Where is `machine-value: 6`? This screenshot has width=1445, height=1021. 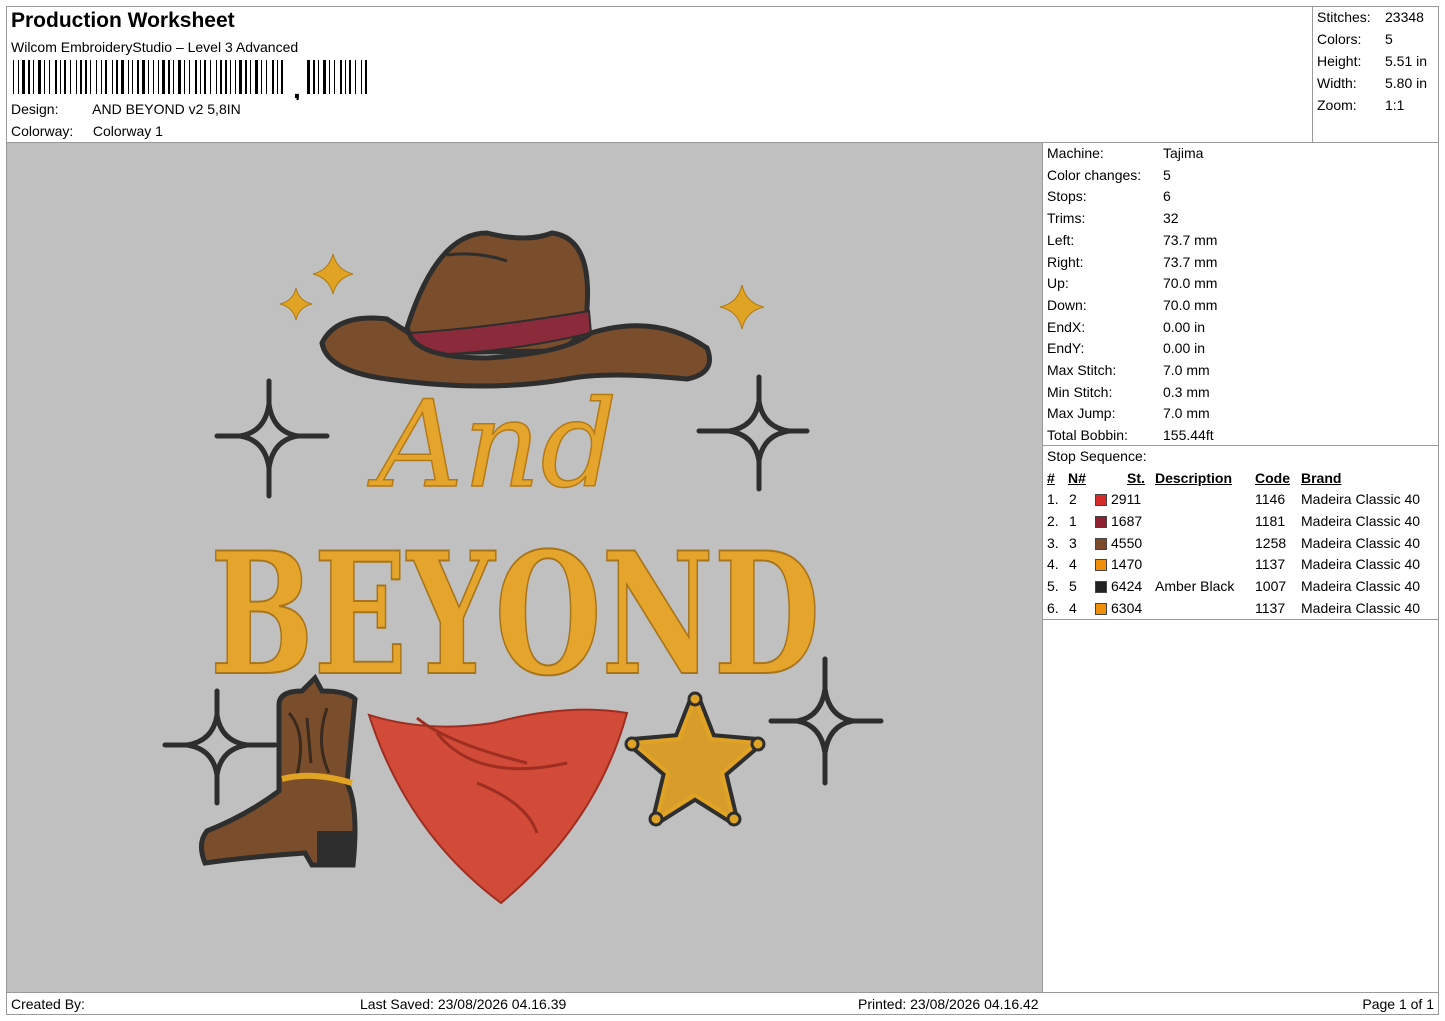 machine-value: 6 is located at coordinates (1167, 196).